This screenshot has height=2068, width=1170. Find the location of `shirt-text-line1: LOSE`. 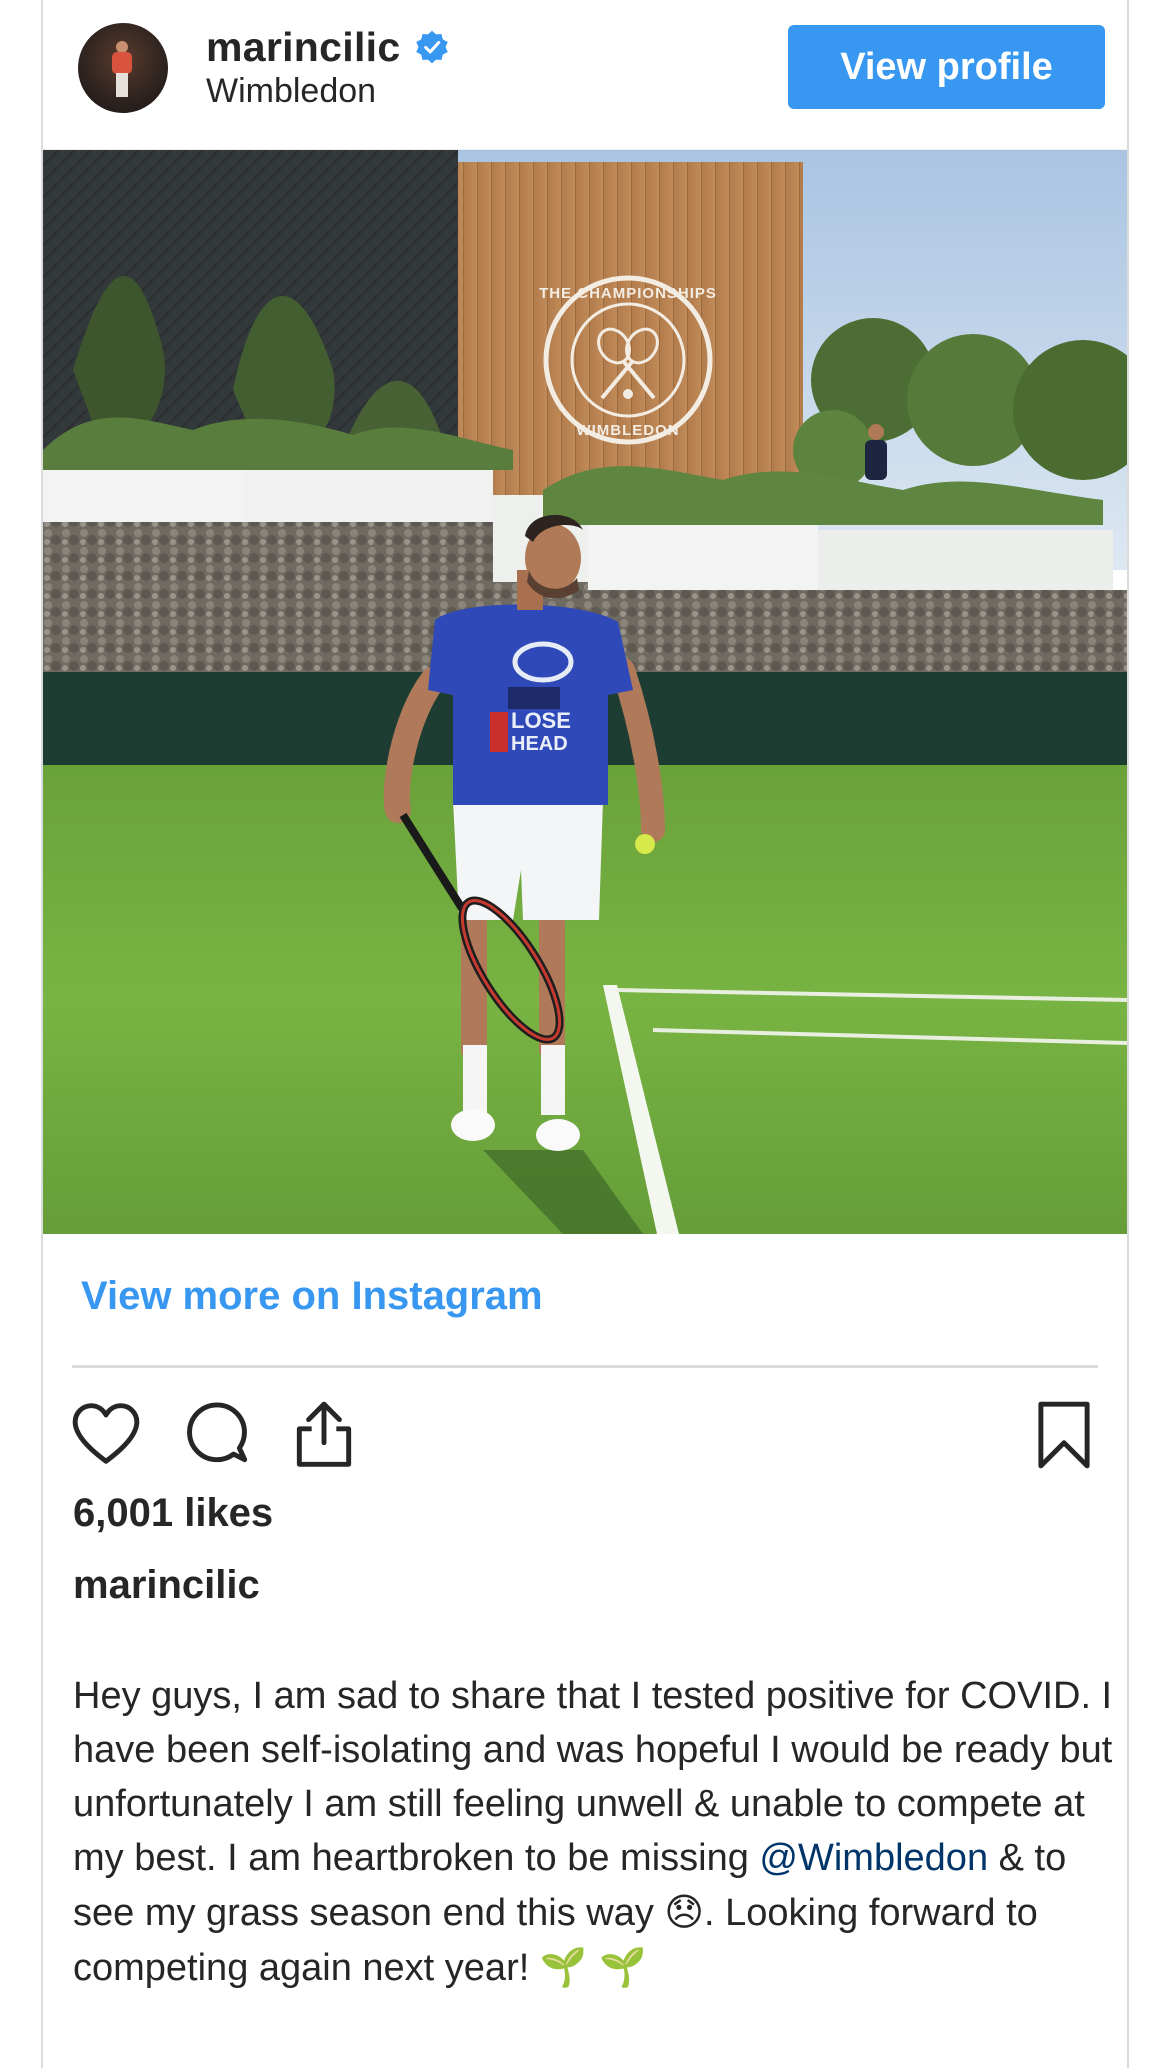

shirt-text-line1: LOSE is located at coordinates (541, 720).